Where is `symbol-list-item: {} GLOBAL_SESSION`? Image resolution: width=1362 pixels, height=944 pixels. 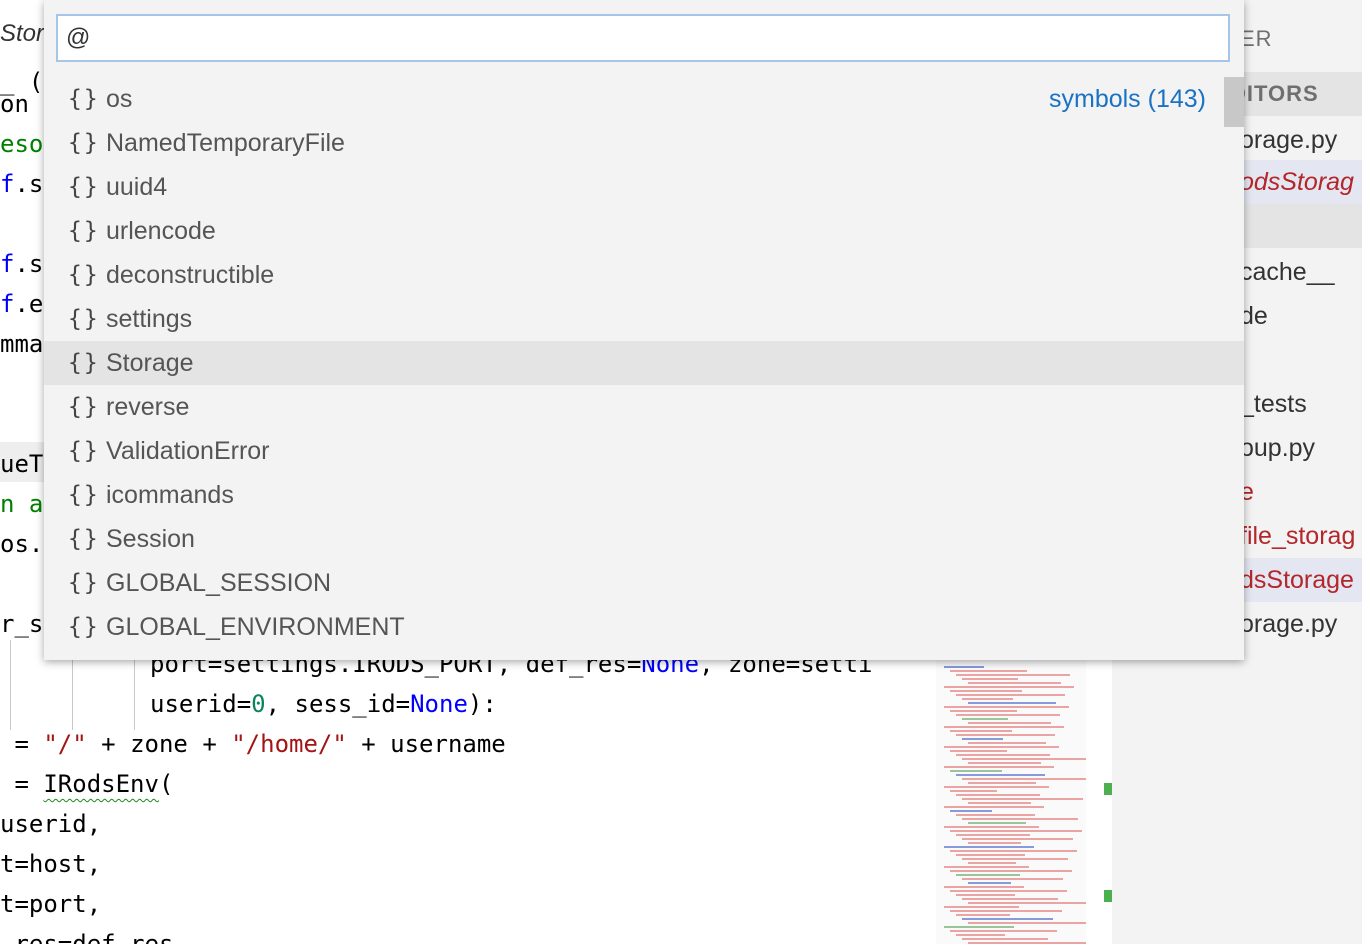 symbol-list-item: {} GLOBAL_SESSION is located at coordinates (644, 583).